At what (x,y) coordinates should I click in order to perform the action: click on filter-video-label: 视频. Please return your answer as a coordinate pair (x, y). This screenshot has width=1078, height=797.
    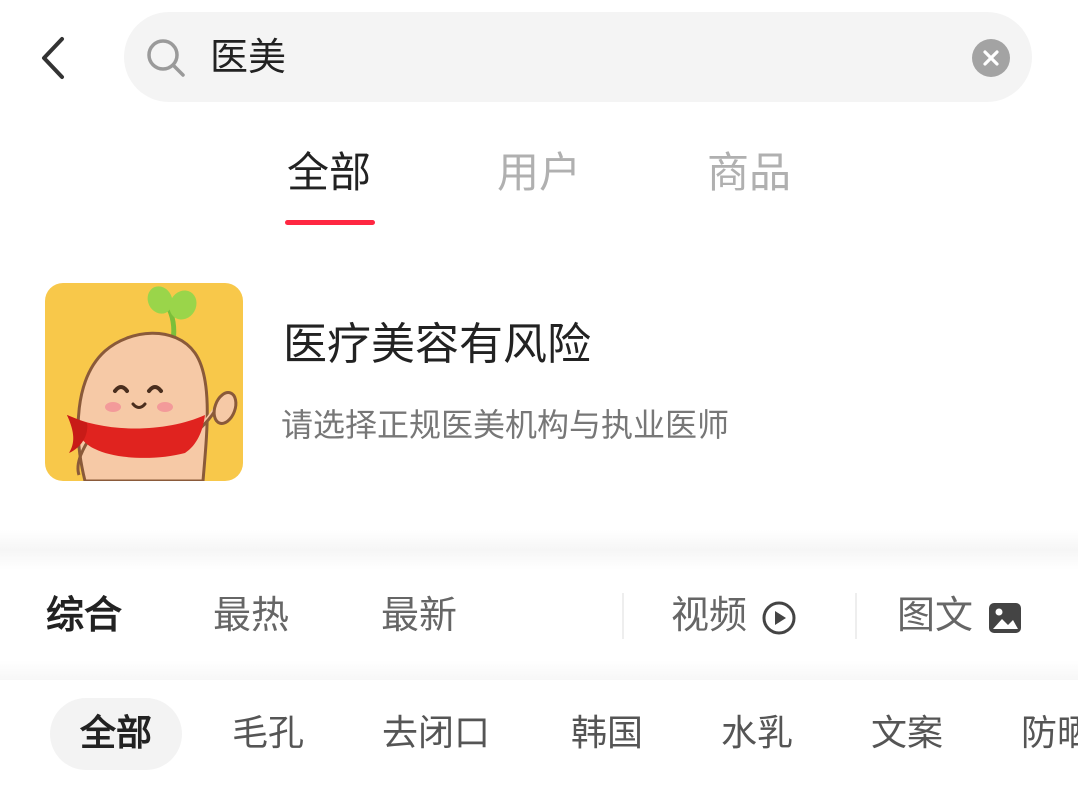
    Looking at the image, I should click on (709, 615).